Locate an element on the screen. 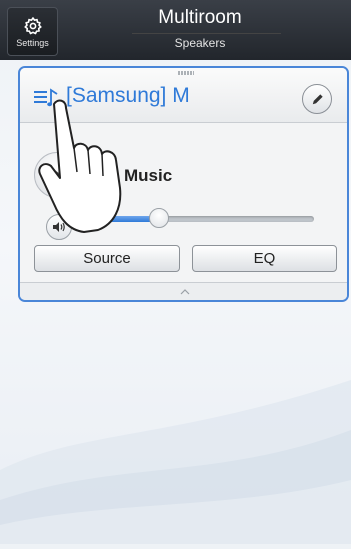 This screenshot has height=549, width=351. speaker-icon is located at coordinates (59, 227).